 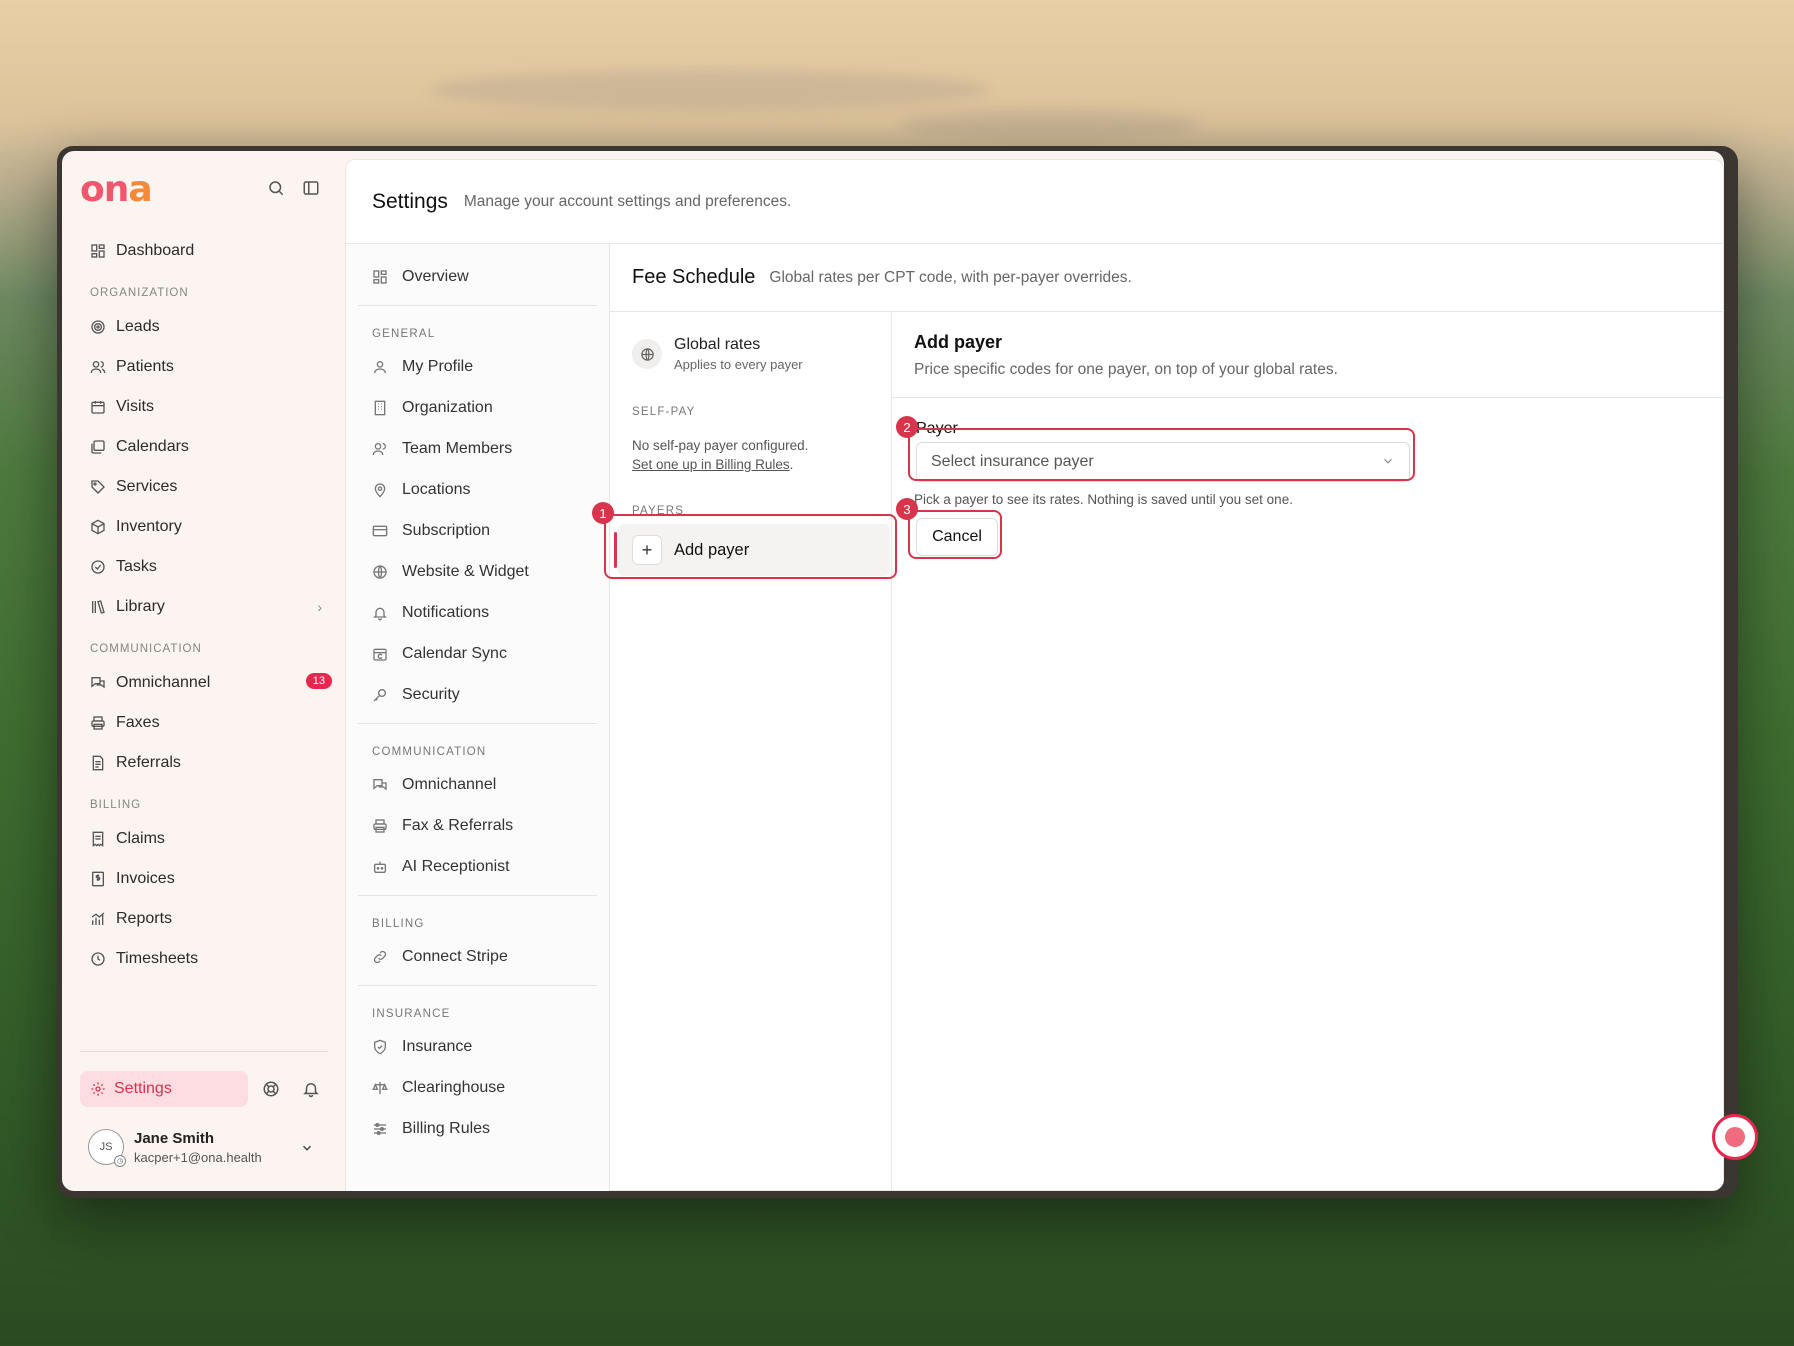 What do you see at coordinates (203, 763) in the screenshot?
I see `sidebar-item-referrals: Referrals` at bounding box center [203, 763].